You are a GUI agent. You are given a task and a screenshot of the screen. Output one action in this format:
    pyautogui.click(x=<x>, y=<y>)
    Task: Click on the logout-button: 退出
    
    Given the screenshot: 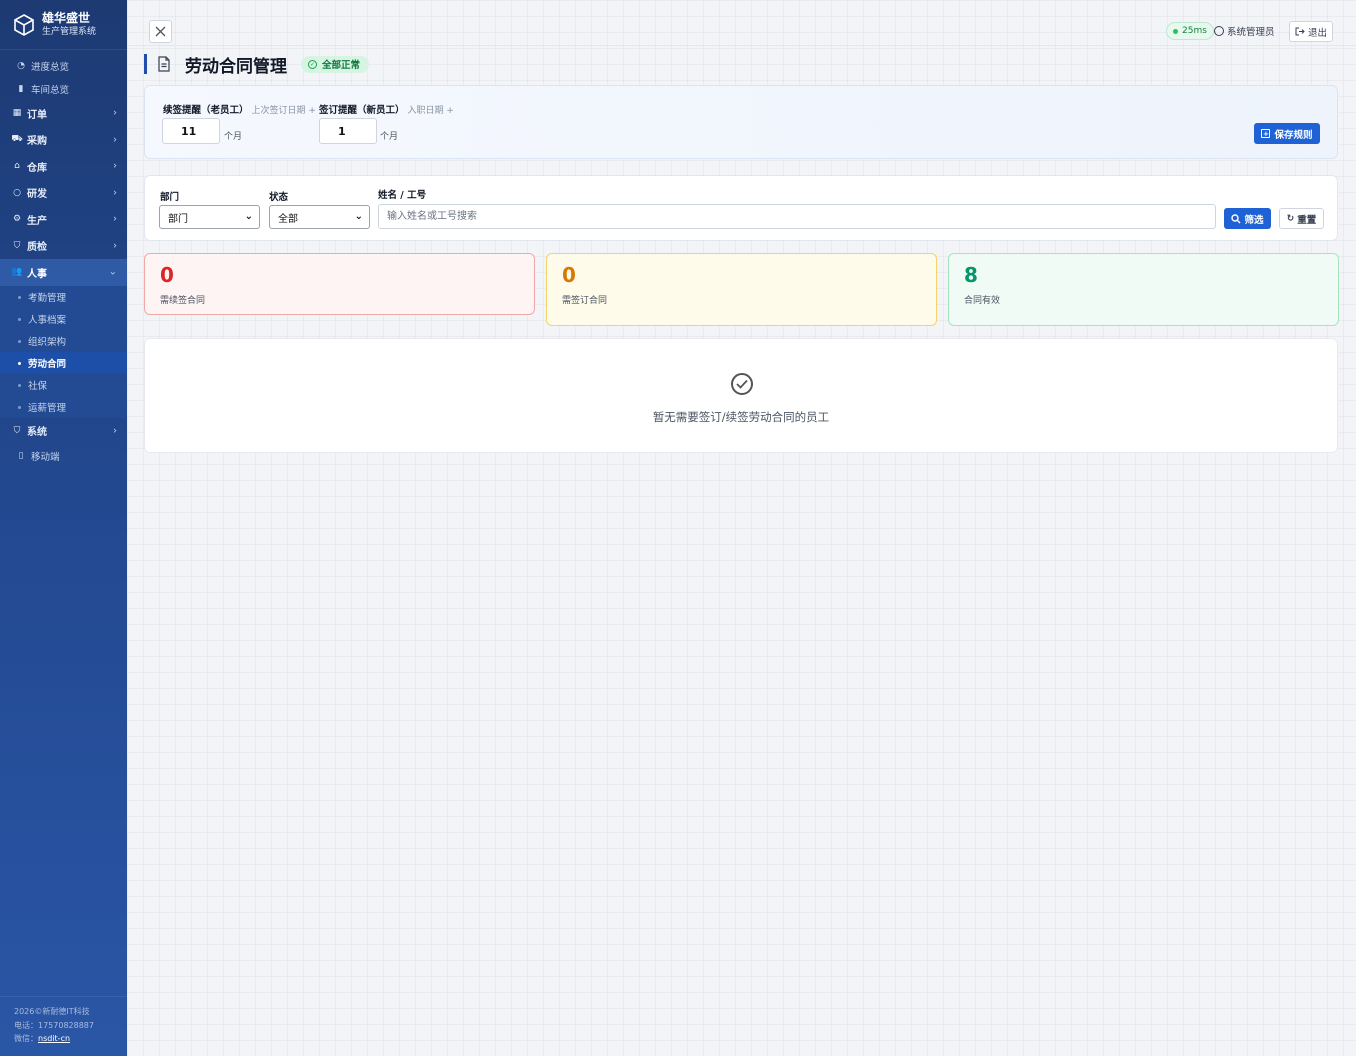 What is the action you would take?
    pyautogui.click(x=1311, y=31)
    